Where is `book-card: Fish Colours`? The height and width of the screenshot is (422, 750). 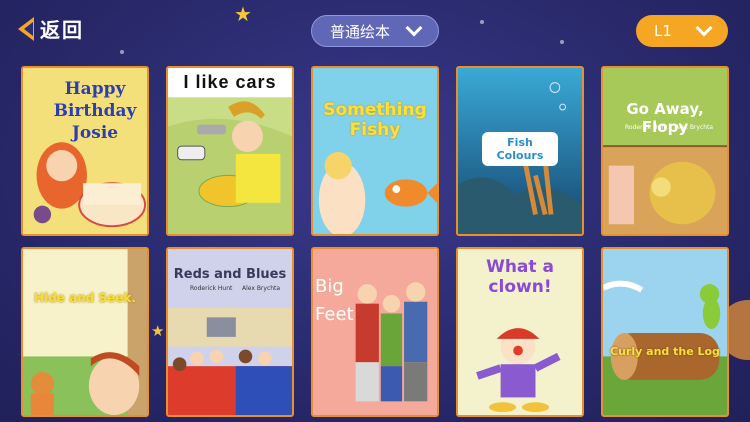
book-card: Fish Colours is located at coordinates (520, 151).